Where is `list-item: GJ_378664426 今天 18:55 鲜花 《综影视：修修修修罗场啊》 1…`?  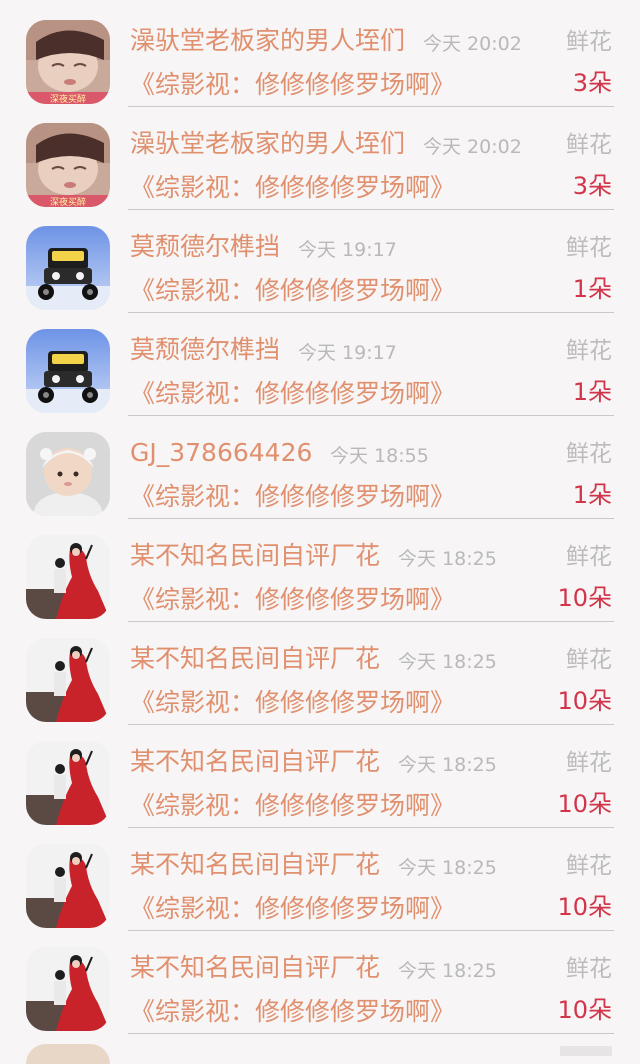
list-item: GJ_378664426 今天 18:55 鲜花 《综影视：修修修修罗场啊》 1… is located at coordinates (320, 465).